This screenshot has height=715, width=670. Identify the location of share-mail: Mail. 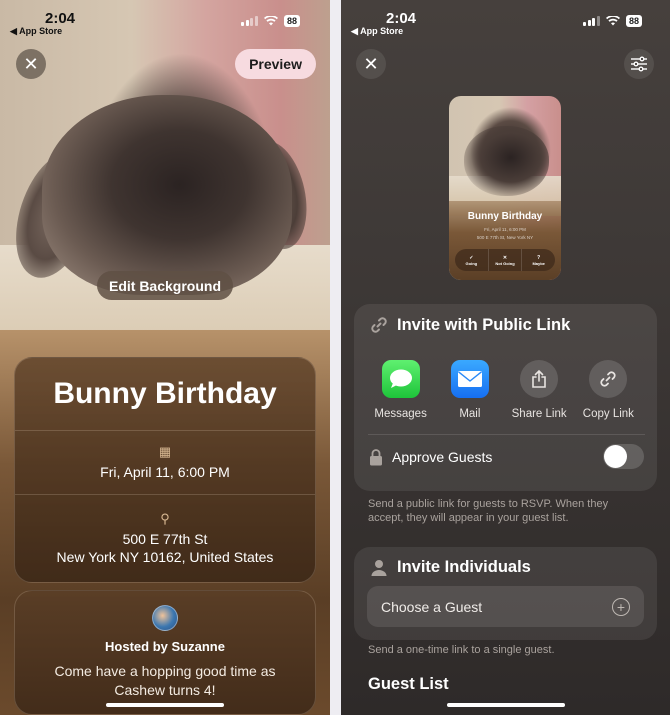
(469, 390).